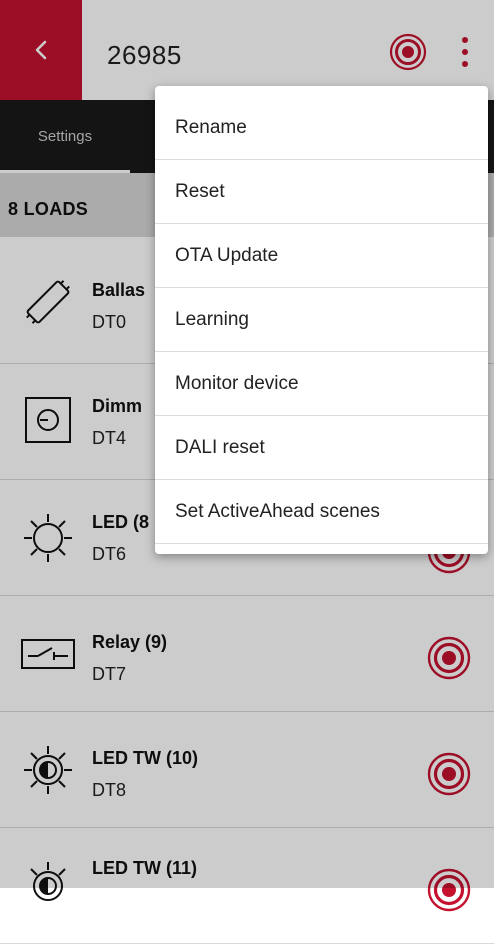  What do you see at coordinates (321, 384) in the screenshot?
I see `menu-item-monitor-device: Monitor device` at bounding box center [321, 384].